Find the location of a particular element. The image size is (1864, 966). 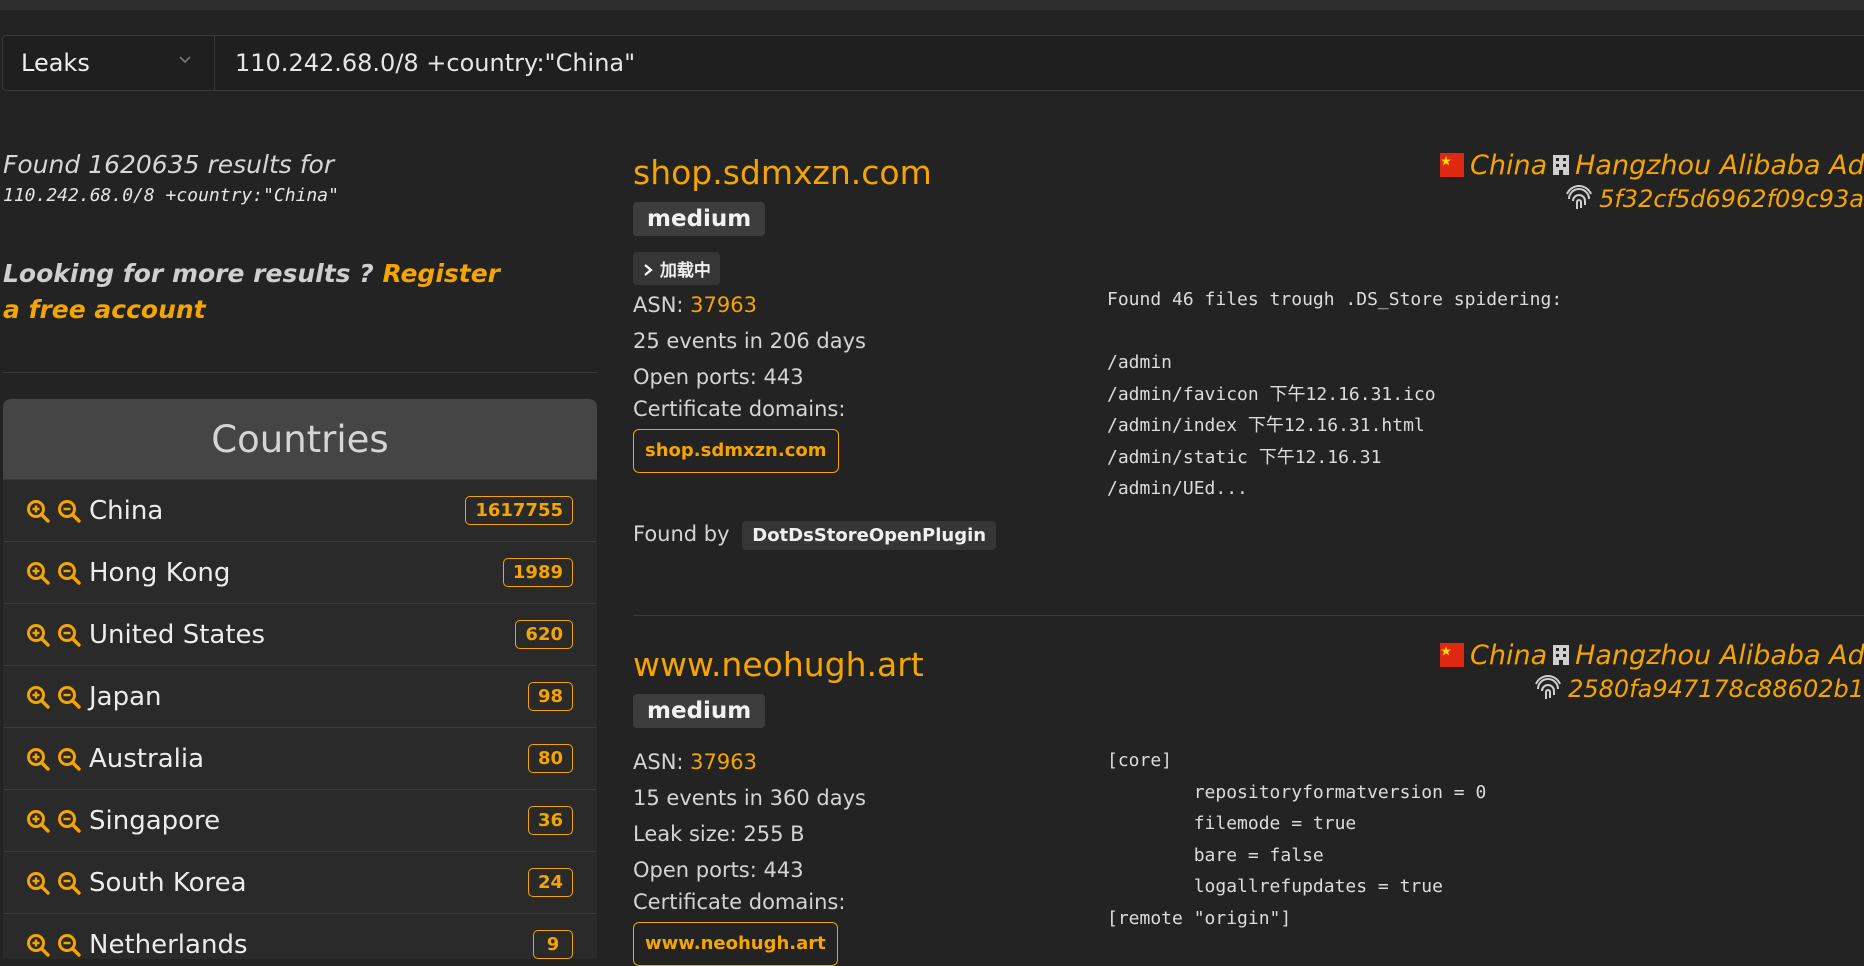

country-row: Hong Kong 1989 is located at coordinates (300, 573).